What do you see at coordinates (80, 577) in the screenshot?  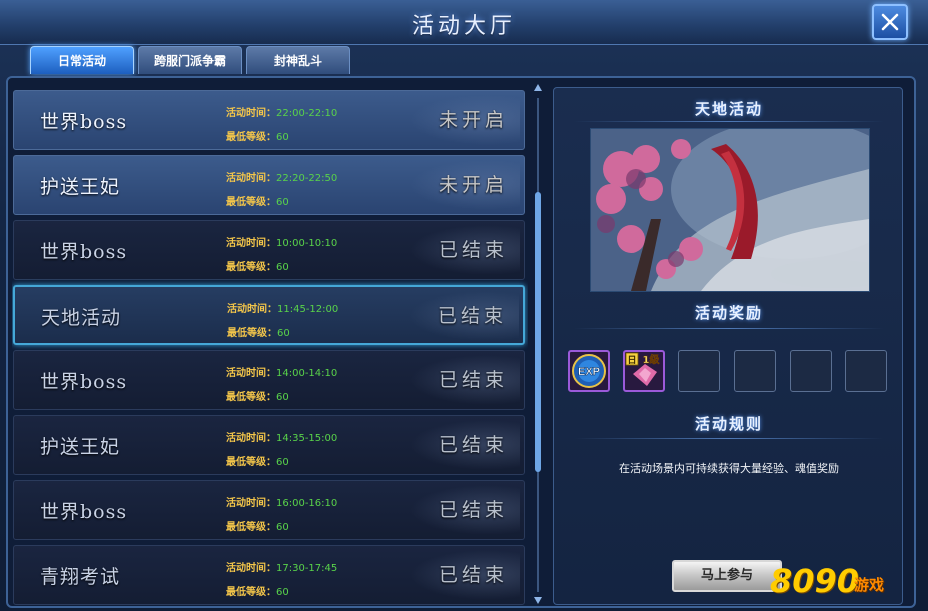 I see `activity-name: 青翔考试` at bounding box center [80, 577].